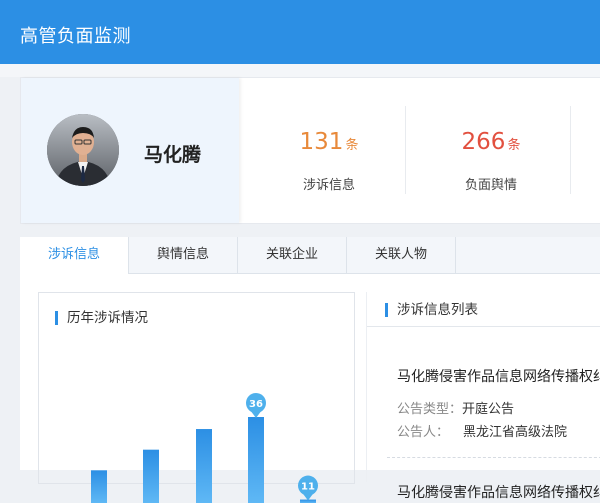  I want to click on avatar-photo-icon, so click(83, 150).